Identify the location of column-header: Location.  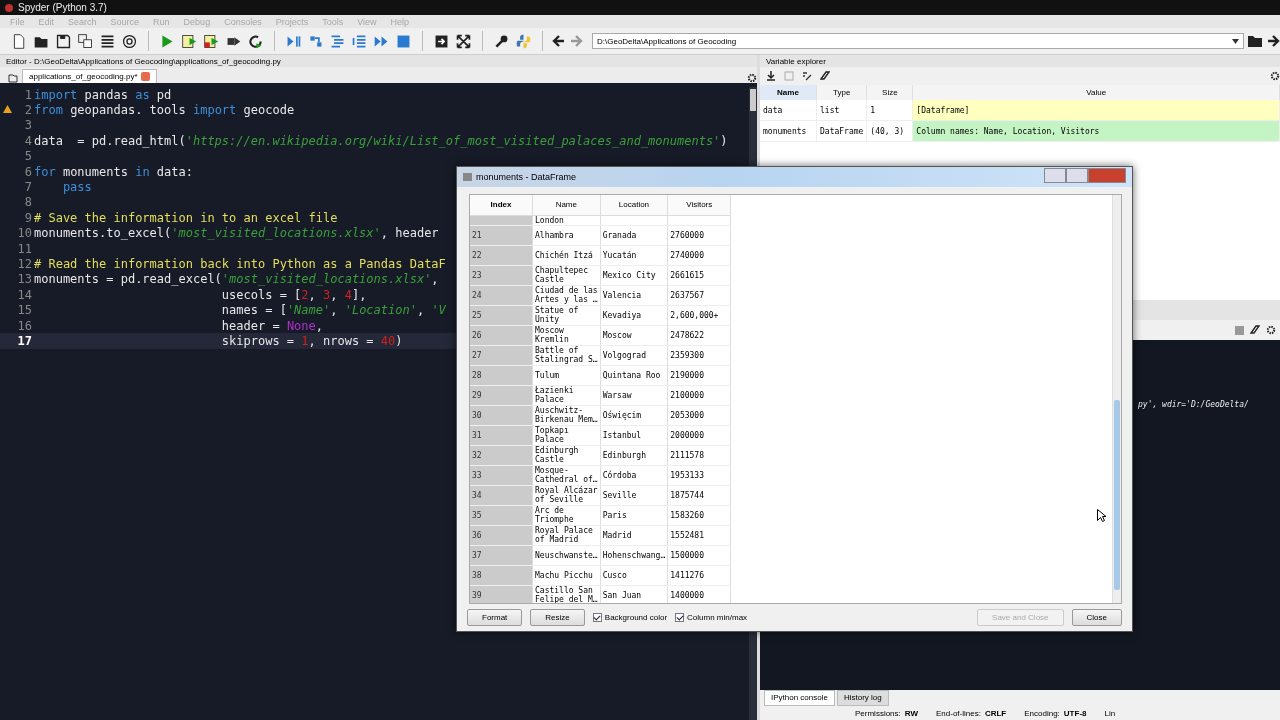
(634, 205).